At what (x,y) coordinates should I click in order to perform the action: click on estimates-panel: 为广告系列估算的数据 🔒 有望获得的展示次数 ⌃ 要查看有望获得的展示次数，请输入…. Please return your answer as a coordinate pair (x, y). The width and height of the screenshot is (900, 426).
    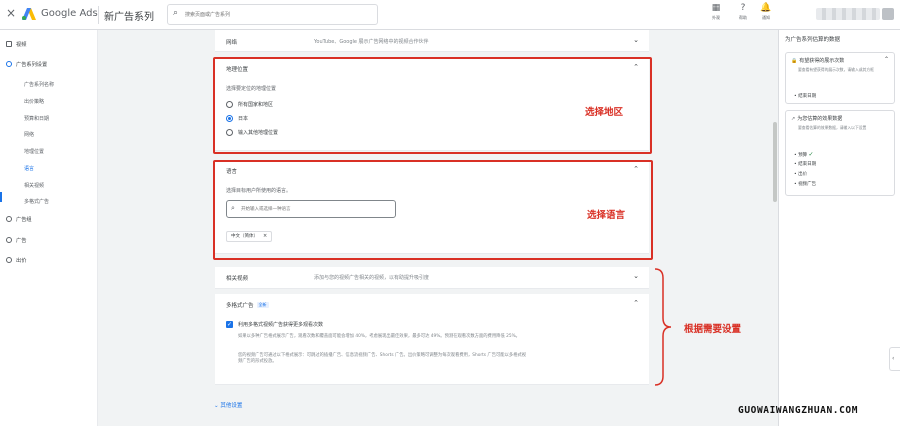
    Looking at the image, I should click on (839, 228).